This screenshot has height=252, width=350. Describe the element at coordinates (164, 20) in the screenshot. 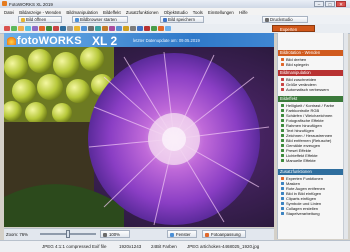

I see `save-icon` at that location.